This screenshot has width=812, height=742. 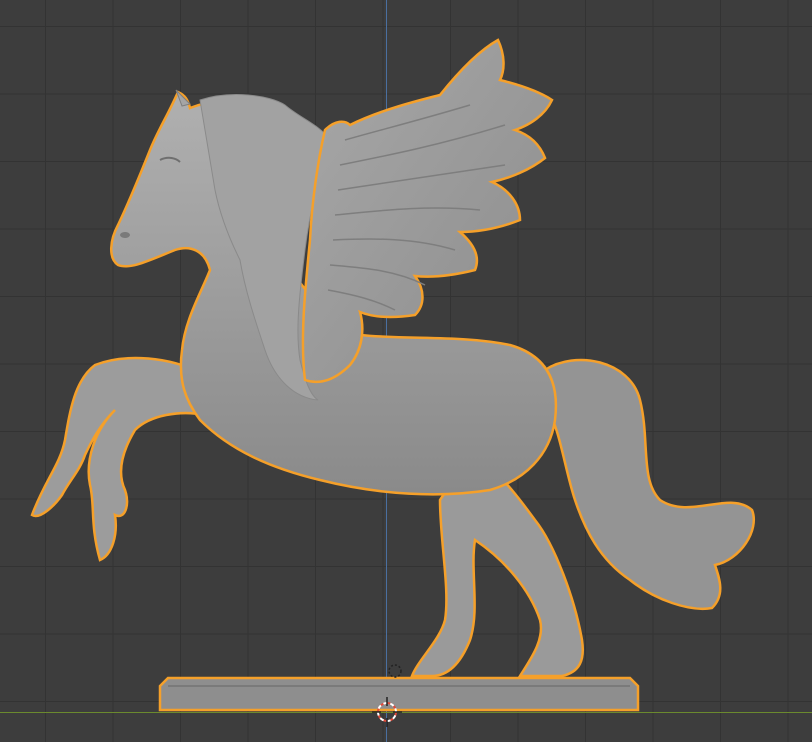 I want to click on 3d-cursor-icon, so click(x=387, y=712).